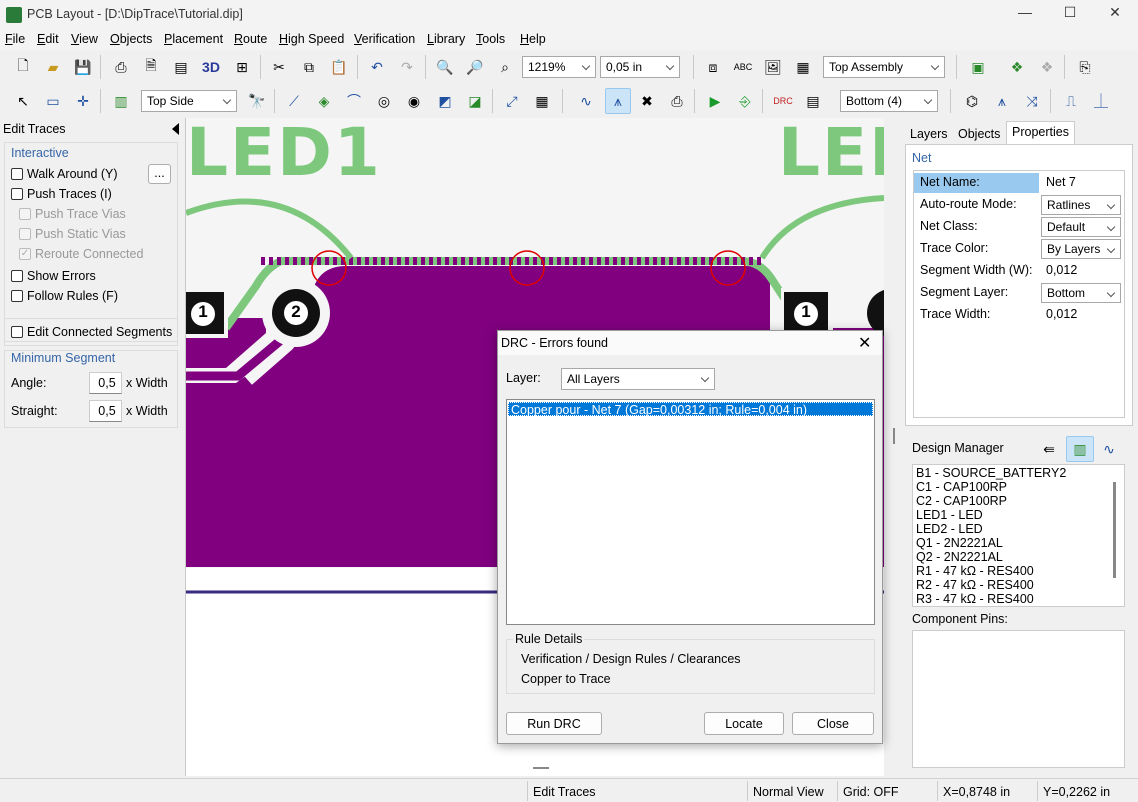 The height and width of the screenshot is (802, 1138). What do you see at coordinates (690, 512) in the screenshot?
I see `error-list` at bounding box center [690, 512].